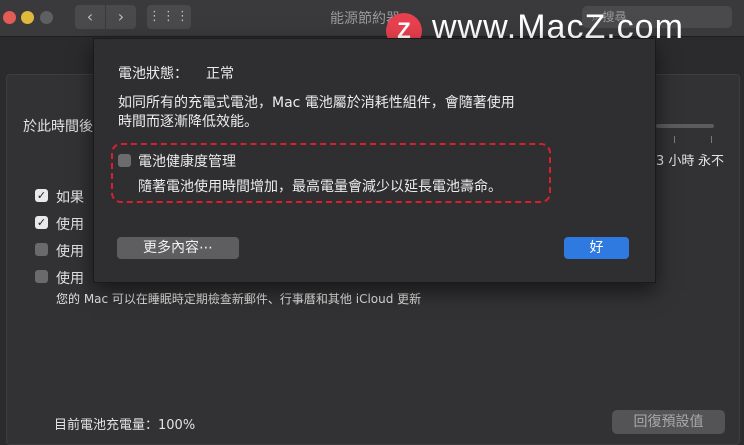 The width and height of the screenshot is (744, 445). Describe the element at coordinates (169, 17) in the screenshot. I see `show-all-grid-button: ⋮⋮⋮` at that location.